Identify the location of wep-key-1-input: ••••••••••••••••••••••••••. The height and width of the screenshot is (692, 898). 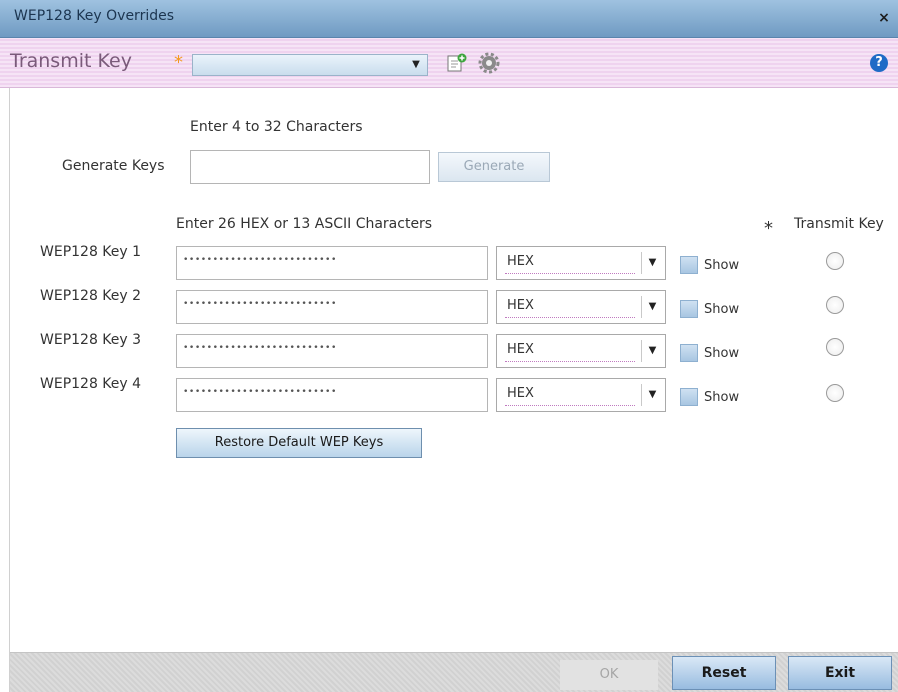
(332, 263).